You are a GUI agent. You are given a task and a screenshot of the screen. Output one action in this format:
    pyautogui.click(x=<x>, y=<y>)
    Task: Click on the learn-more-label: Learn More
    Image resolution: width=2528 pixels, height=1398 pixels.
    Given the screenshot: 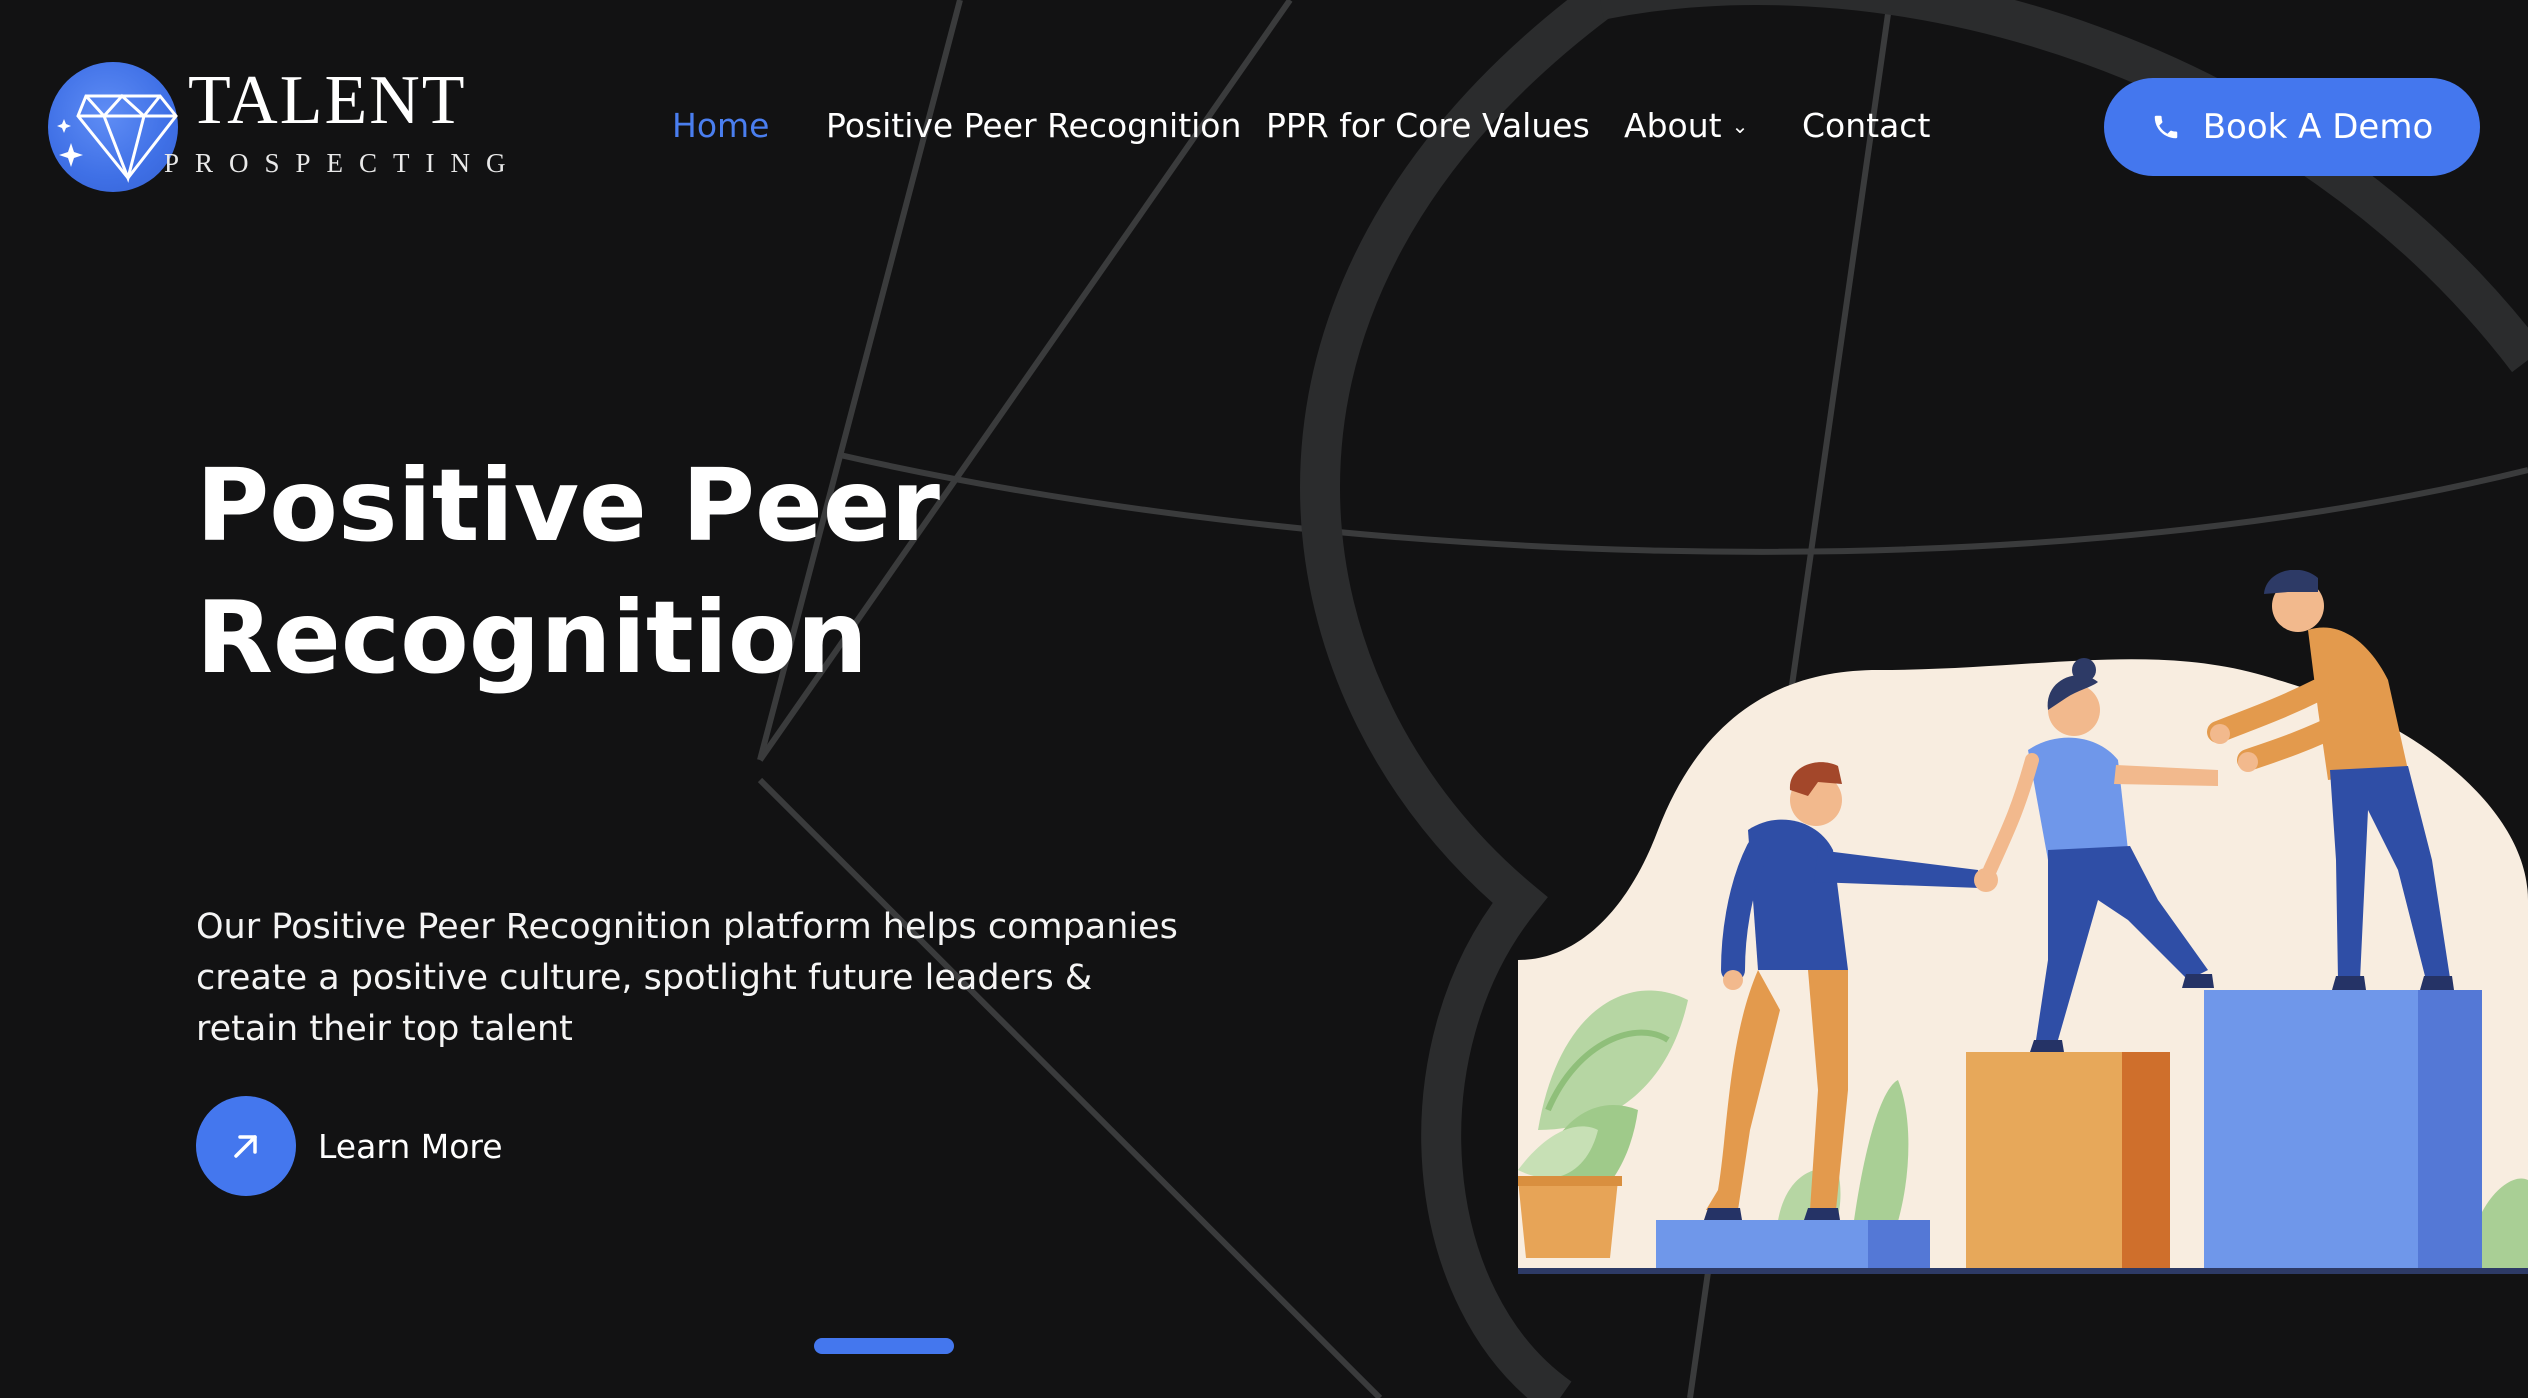 What is the action you would take?
    pyautogui.click(x=410, y=1146)
    